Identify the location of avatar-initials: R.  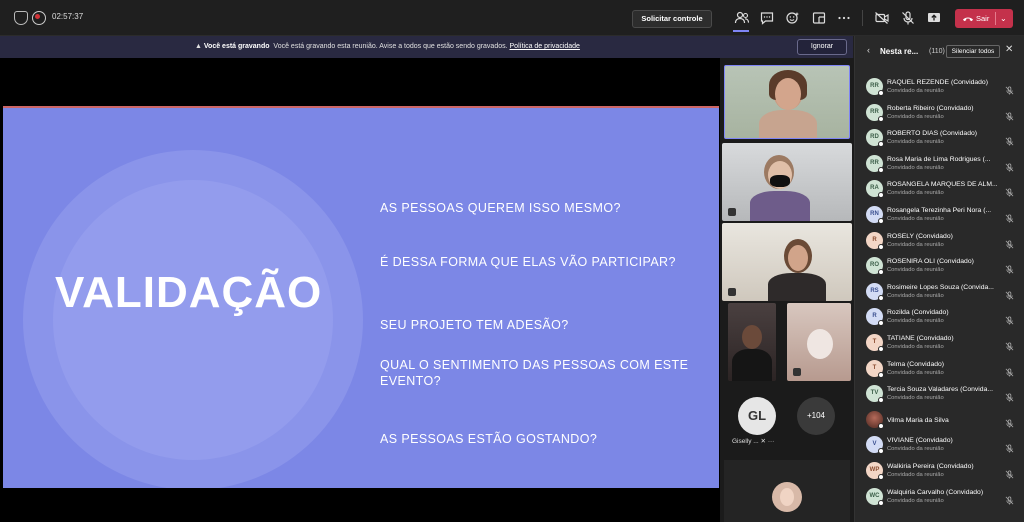
(874, 316).